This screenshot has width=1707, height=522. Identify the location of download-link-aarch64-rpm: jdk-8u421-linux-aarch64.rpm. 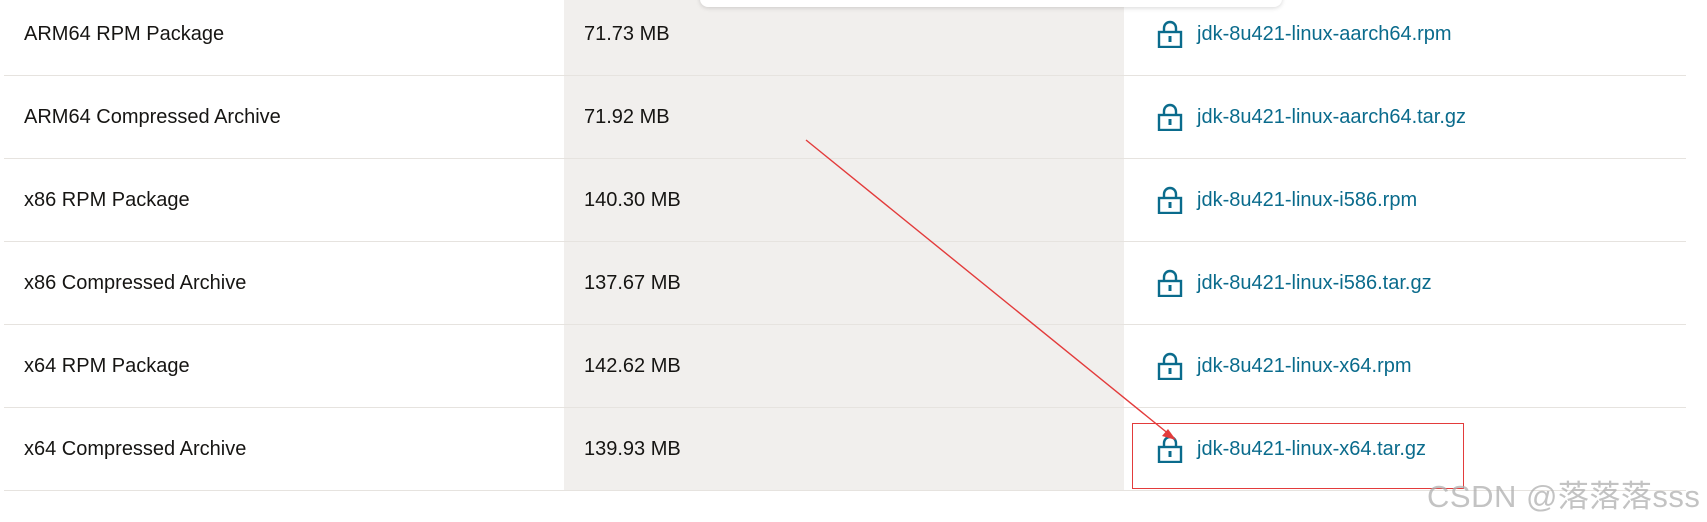
(1324, 34).